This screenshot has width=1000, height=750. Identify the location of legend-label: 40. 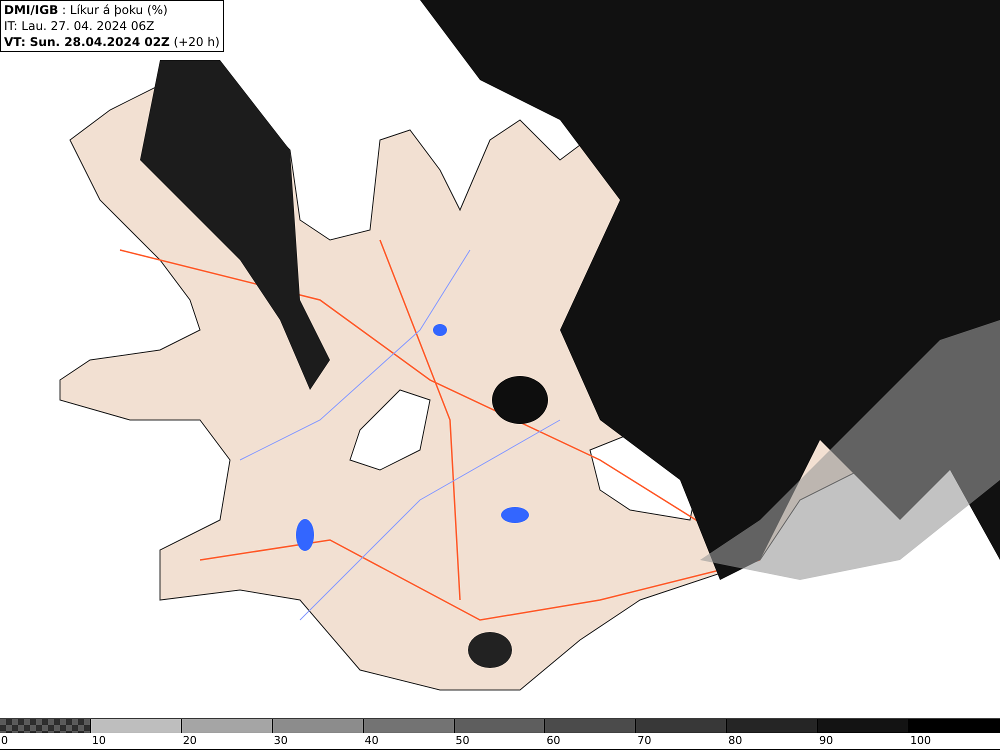
(372, 741).